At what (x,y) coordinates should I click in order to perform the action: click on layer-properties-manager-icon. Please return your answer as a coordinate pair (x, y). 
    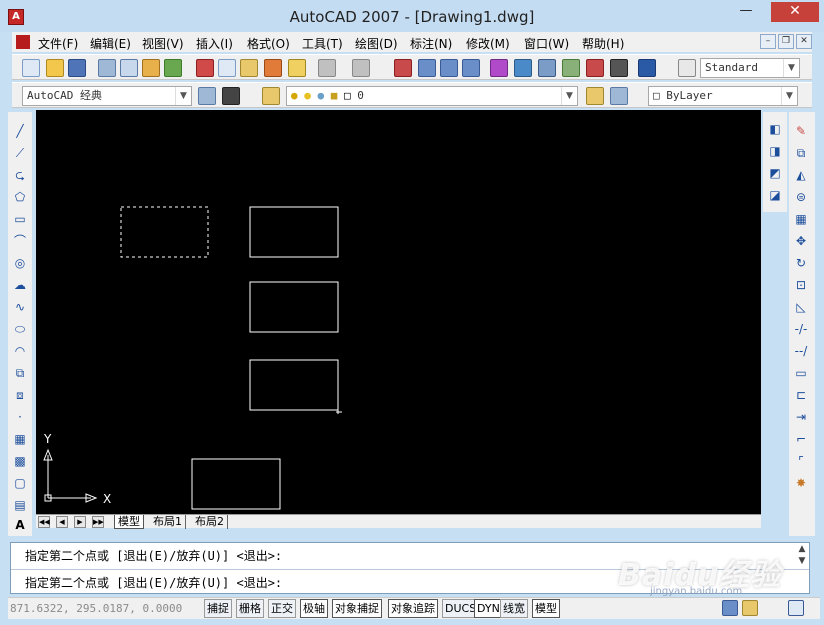
    Looking at the image, I should click on (271, 96).